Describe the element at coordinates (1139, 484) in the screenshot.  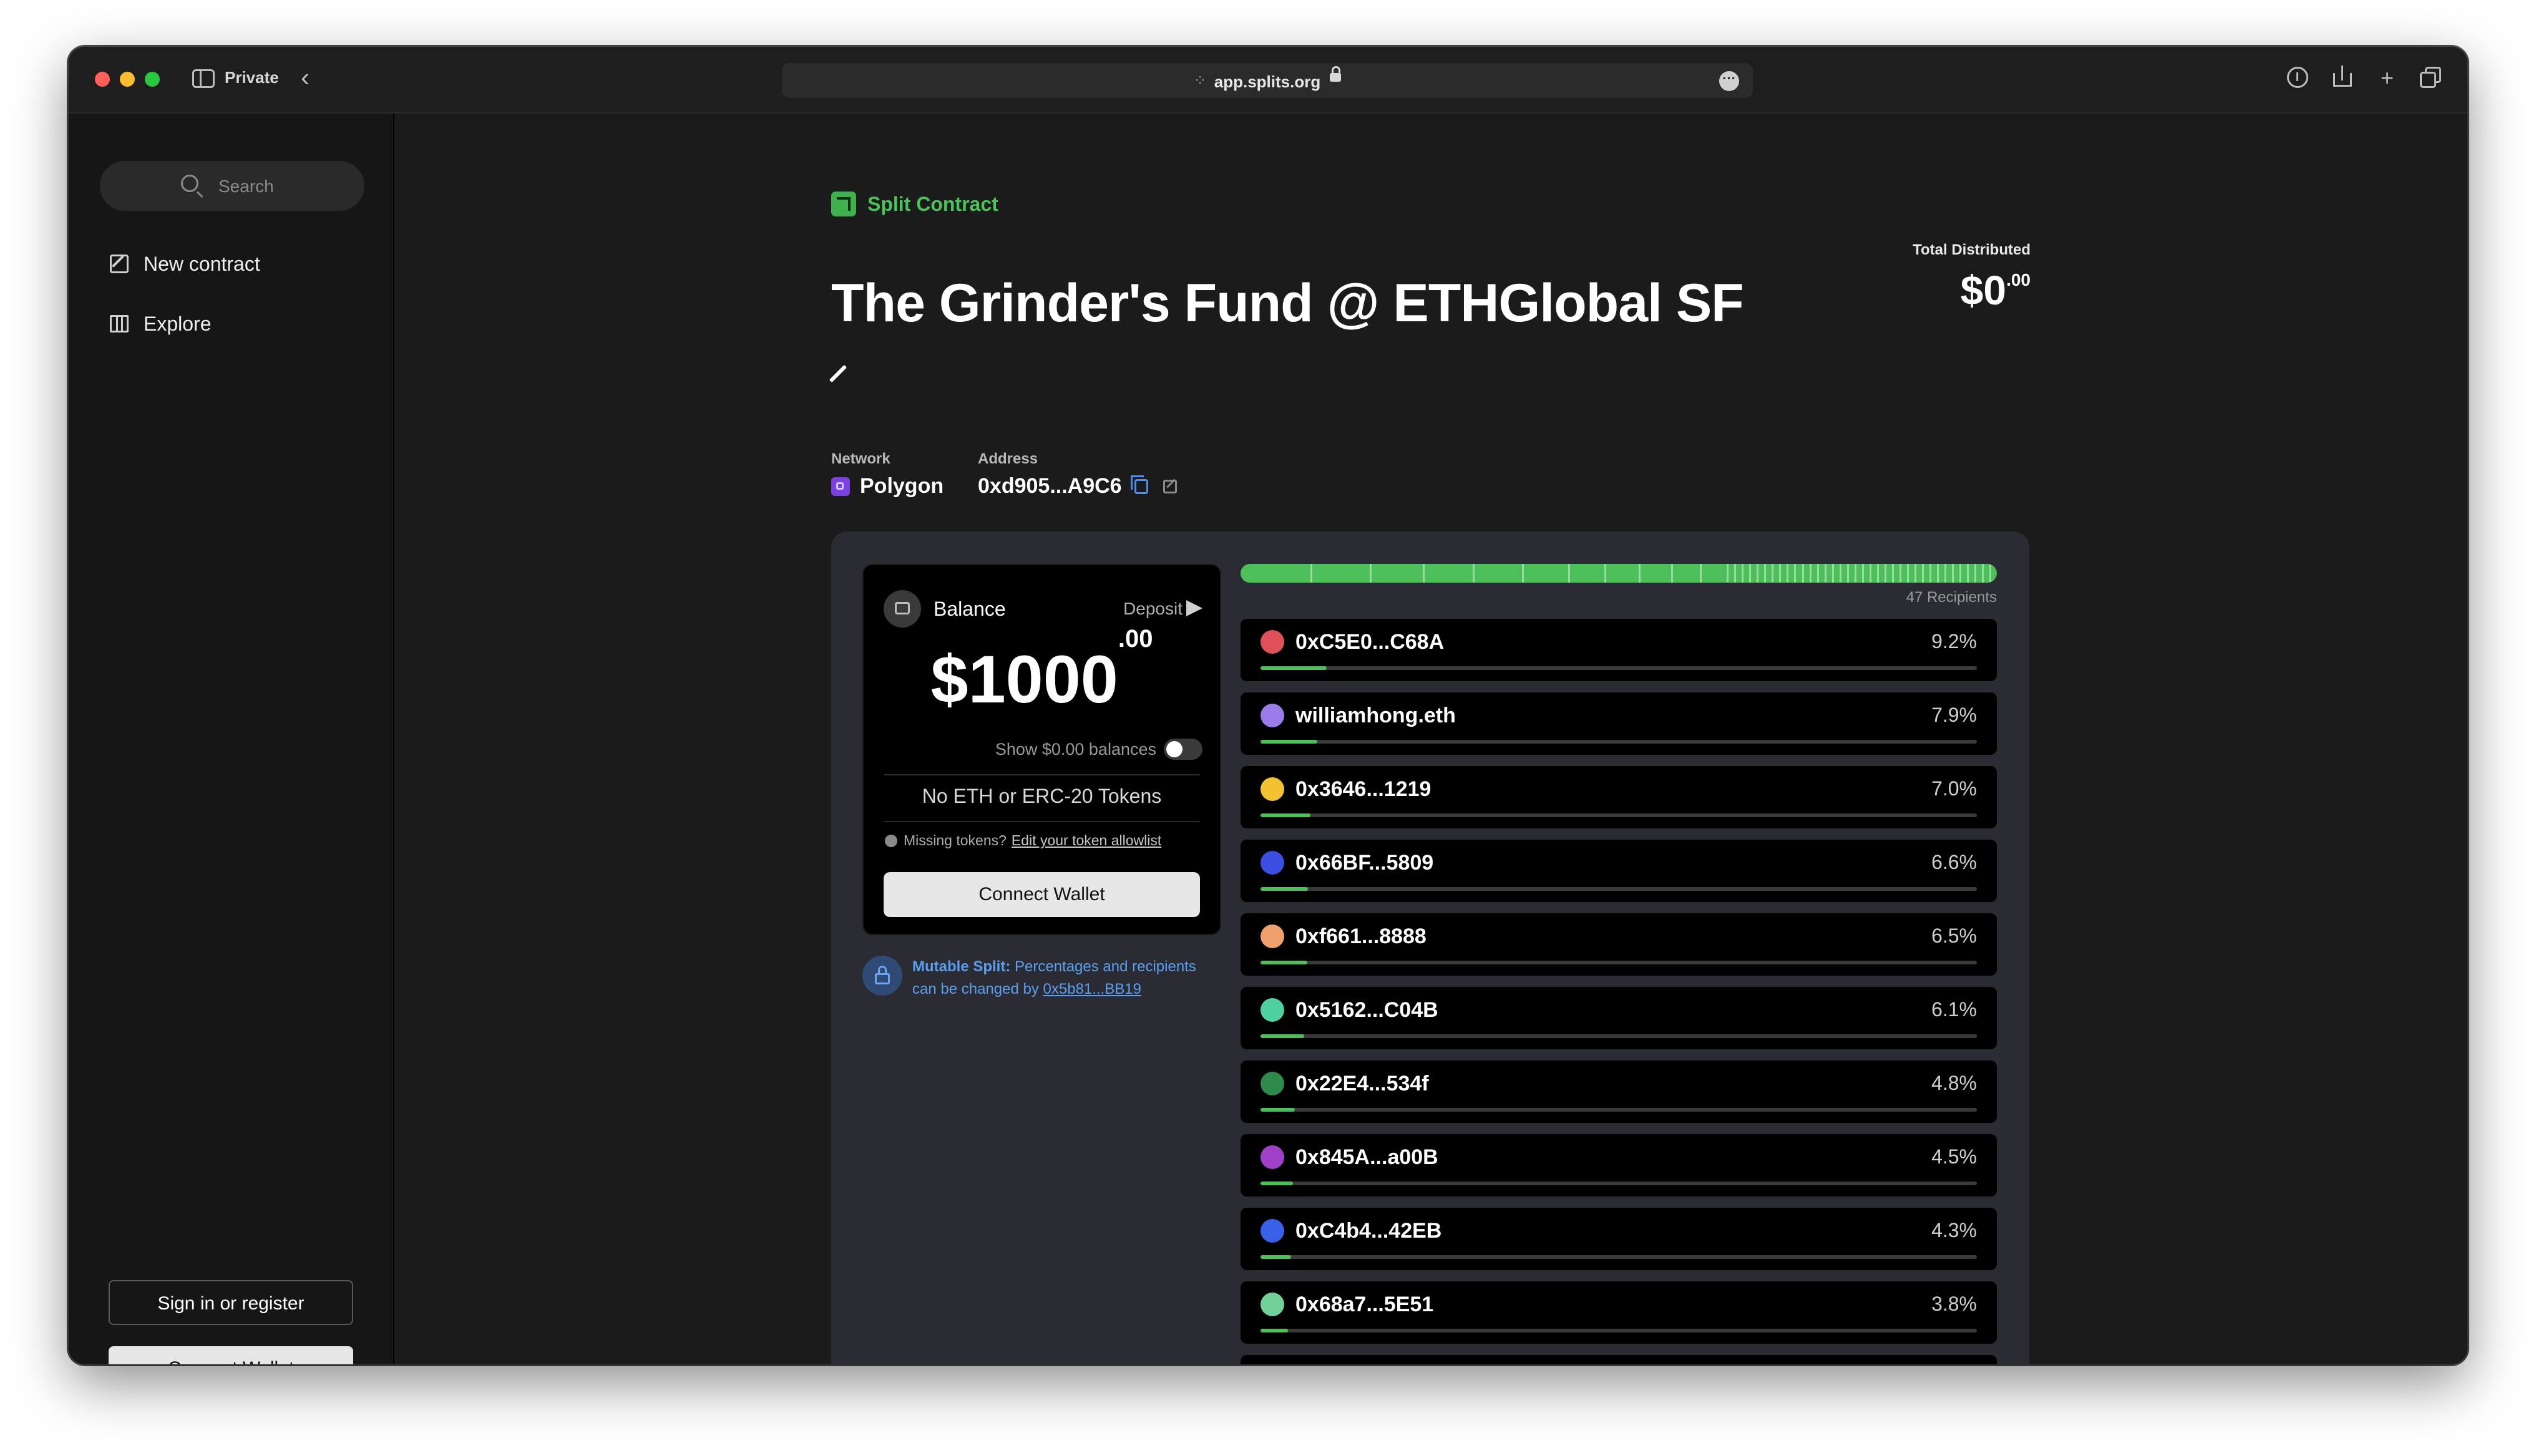
I see `copy-icon` at that location.